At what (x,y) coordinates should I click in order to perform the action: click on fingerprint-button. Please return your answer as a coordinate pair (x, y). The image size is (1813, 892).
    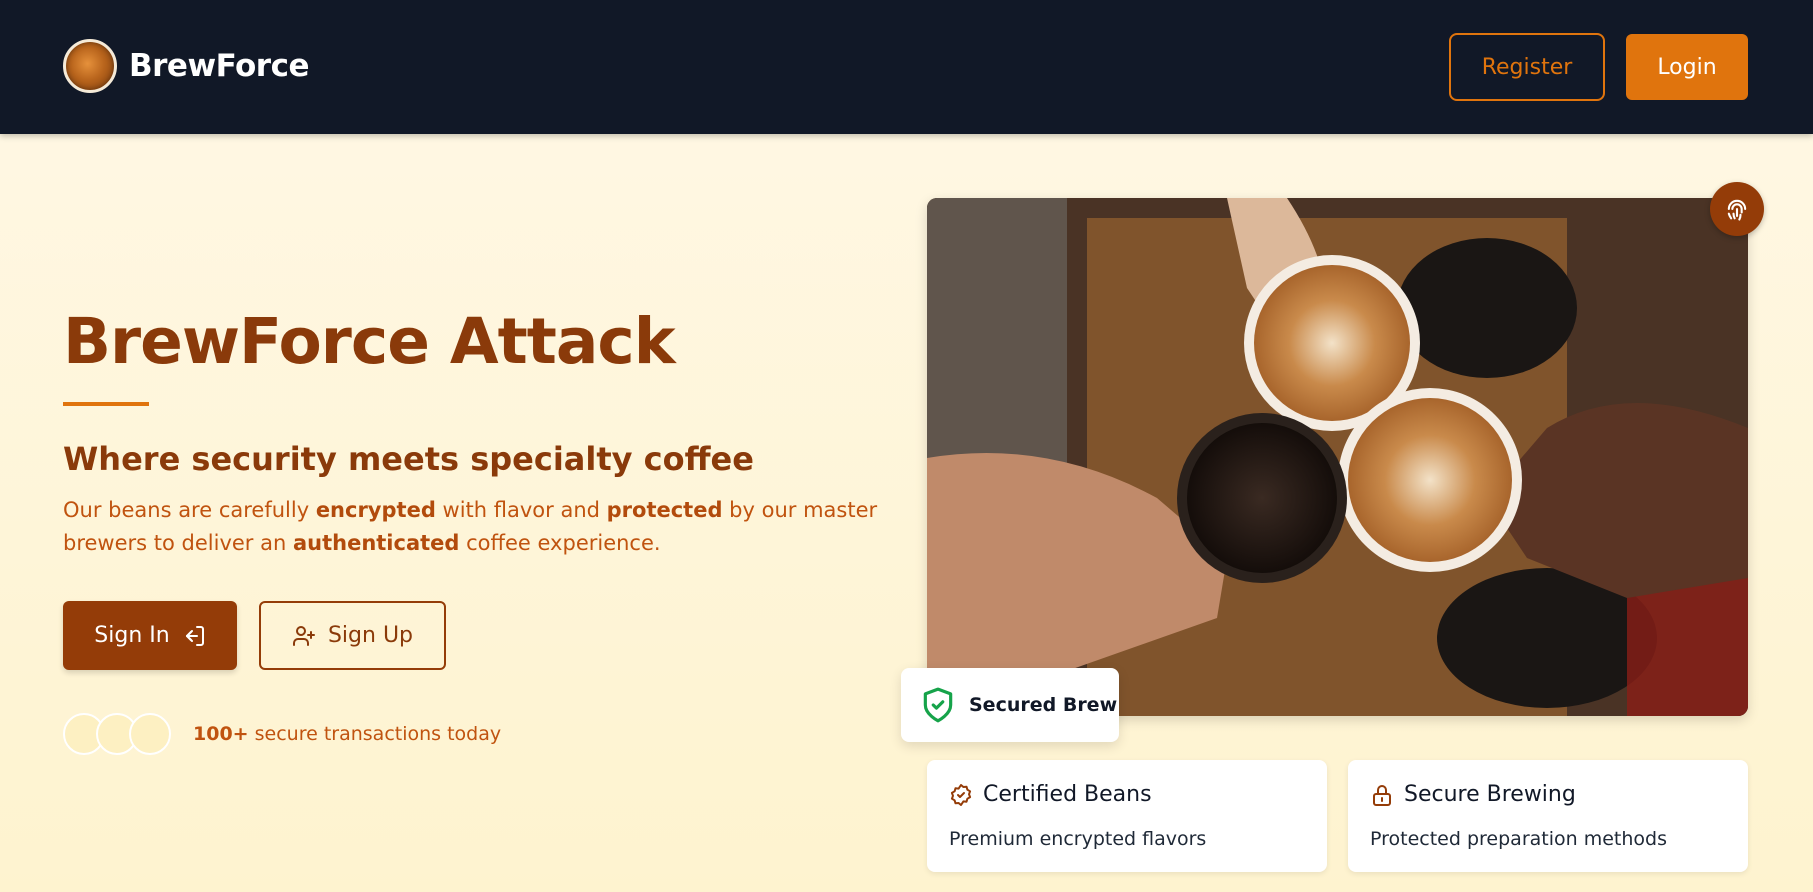
    Looking at the image, I should click on (1737, 209).